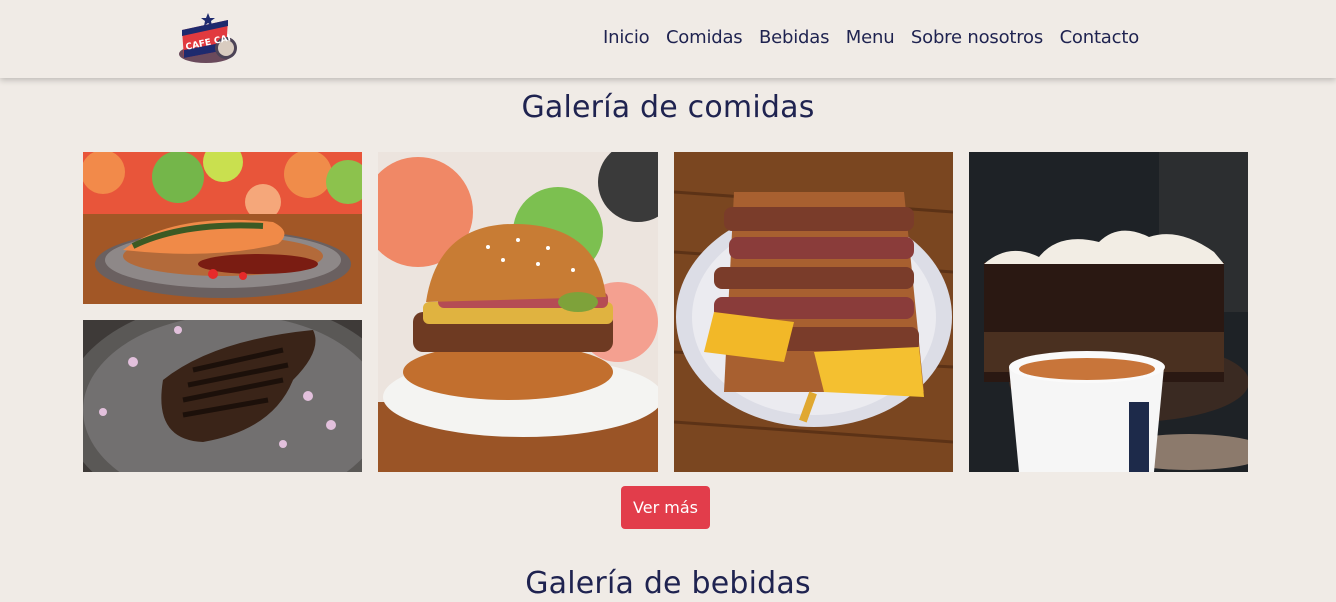 The image size is (1336, 602). What do you see at coordinates (704, 37) in the screenshot?
I see `nav-comidas: Comidas` at bounding box center [704, 37].